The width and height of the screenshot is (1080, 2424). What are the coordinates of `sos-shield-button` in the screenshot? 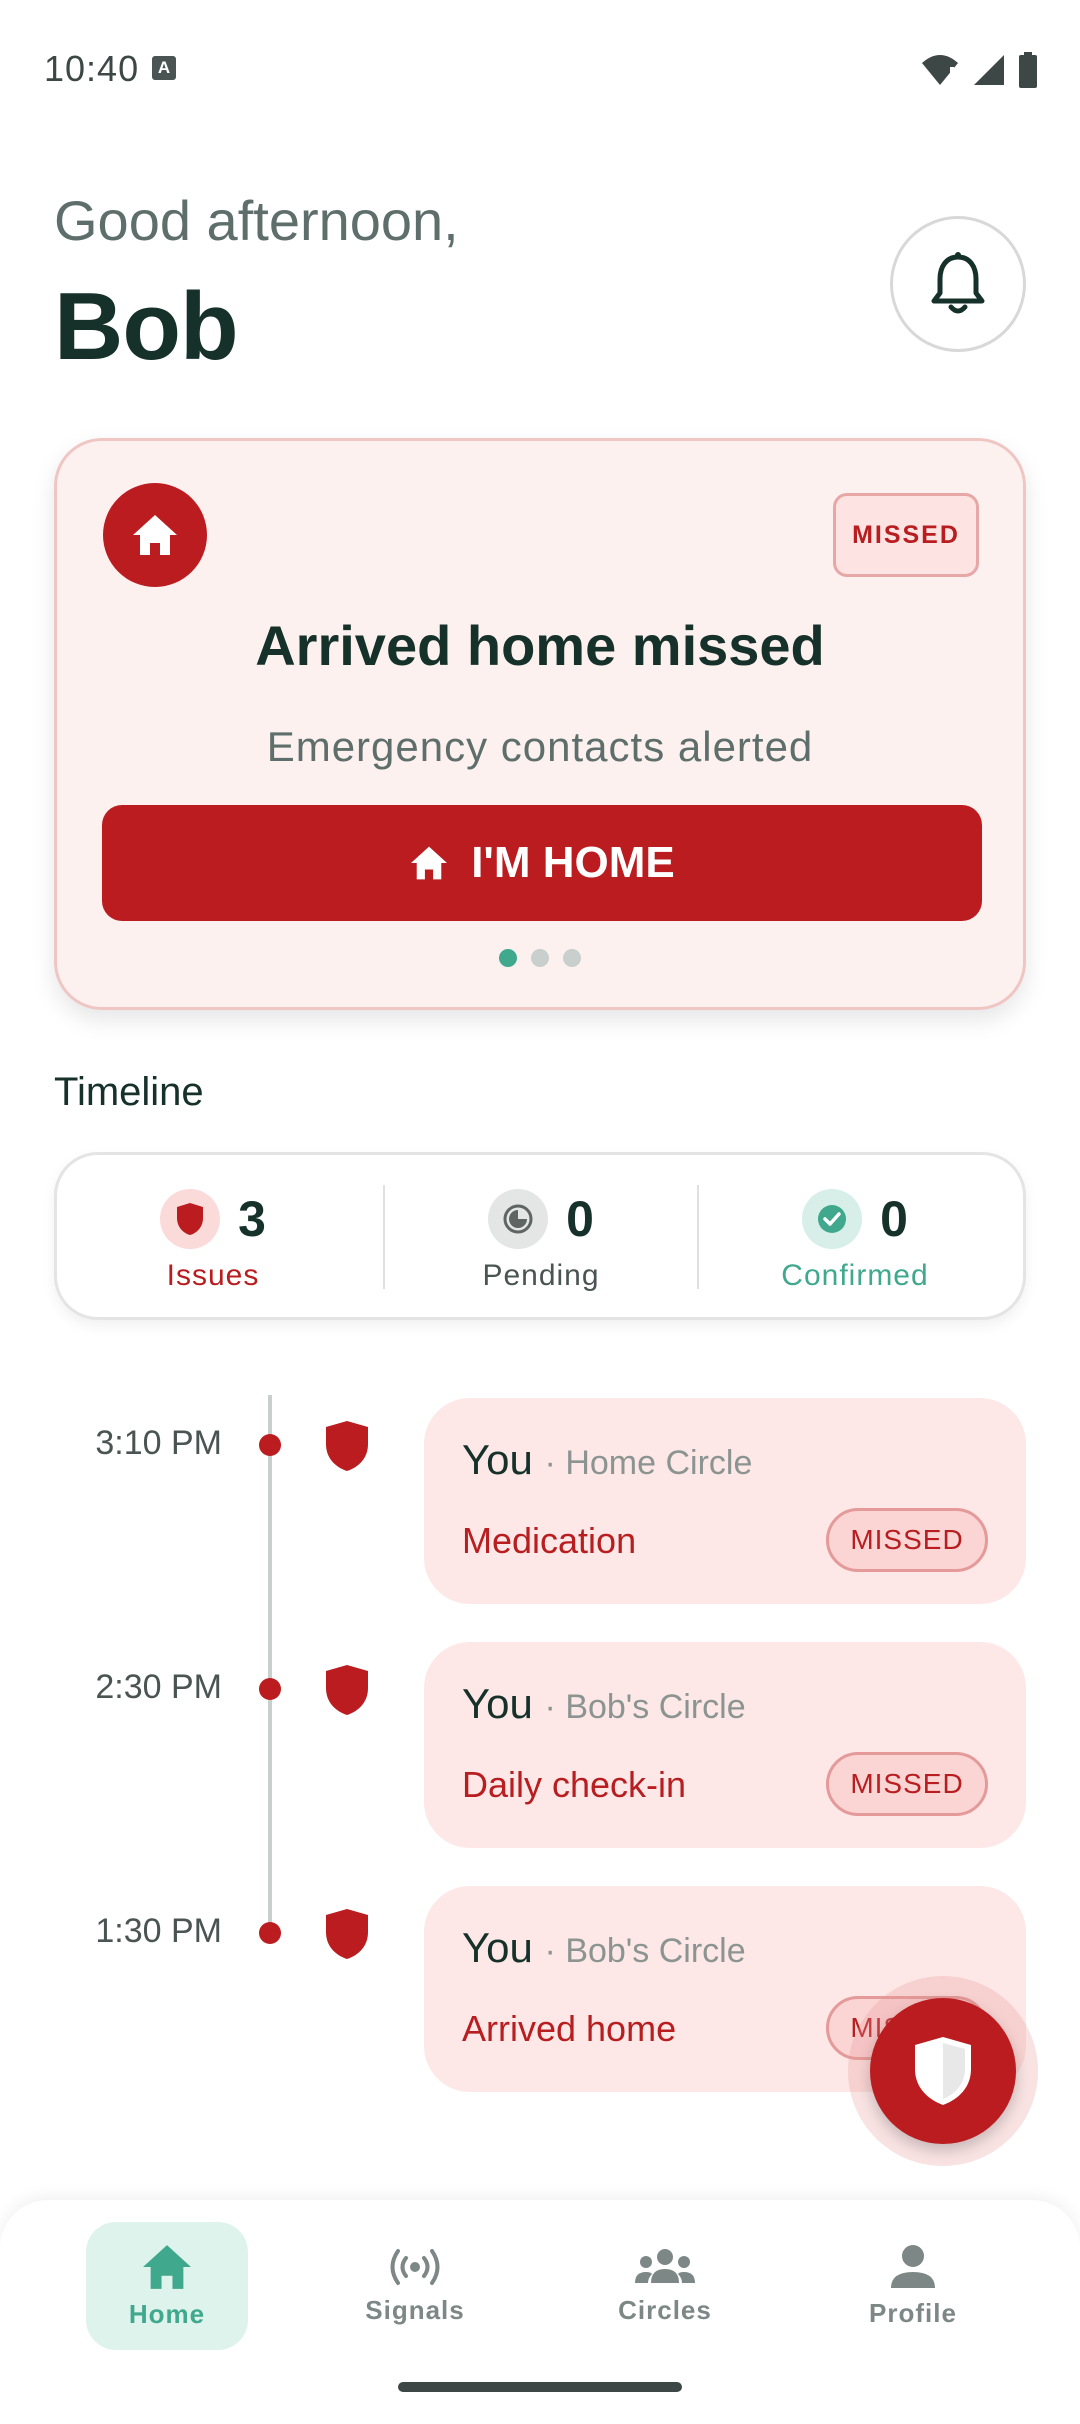 It's located at (943, 2071).